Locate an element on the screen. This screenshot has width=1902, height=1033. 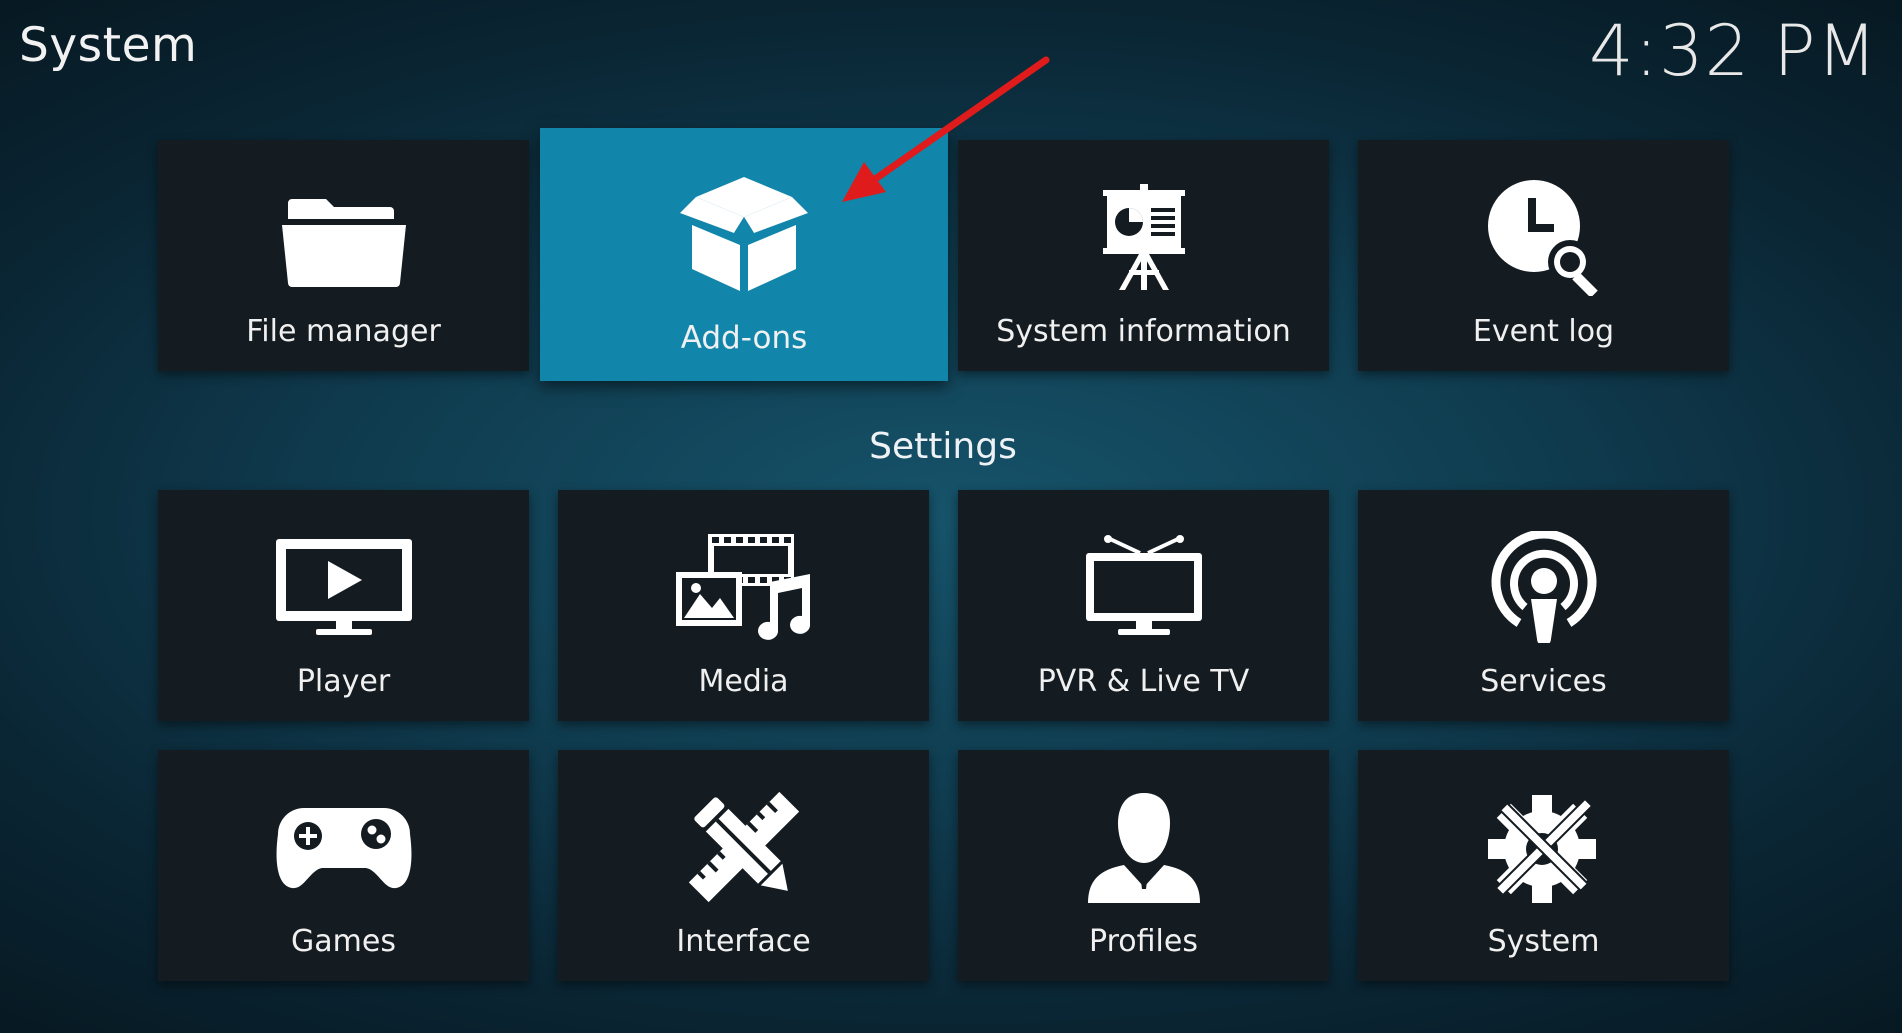
box-icon is located at coordinates (744, 233).